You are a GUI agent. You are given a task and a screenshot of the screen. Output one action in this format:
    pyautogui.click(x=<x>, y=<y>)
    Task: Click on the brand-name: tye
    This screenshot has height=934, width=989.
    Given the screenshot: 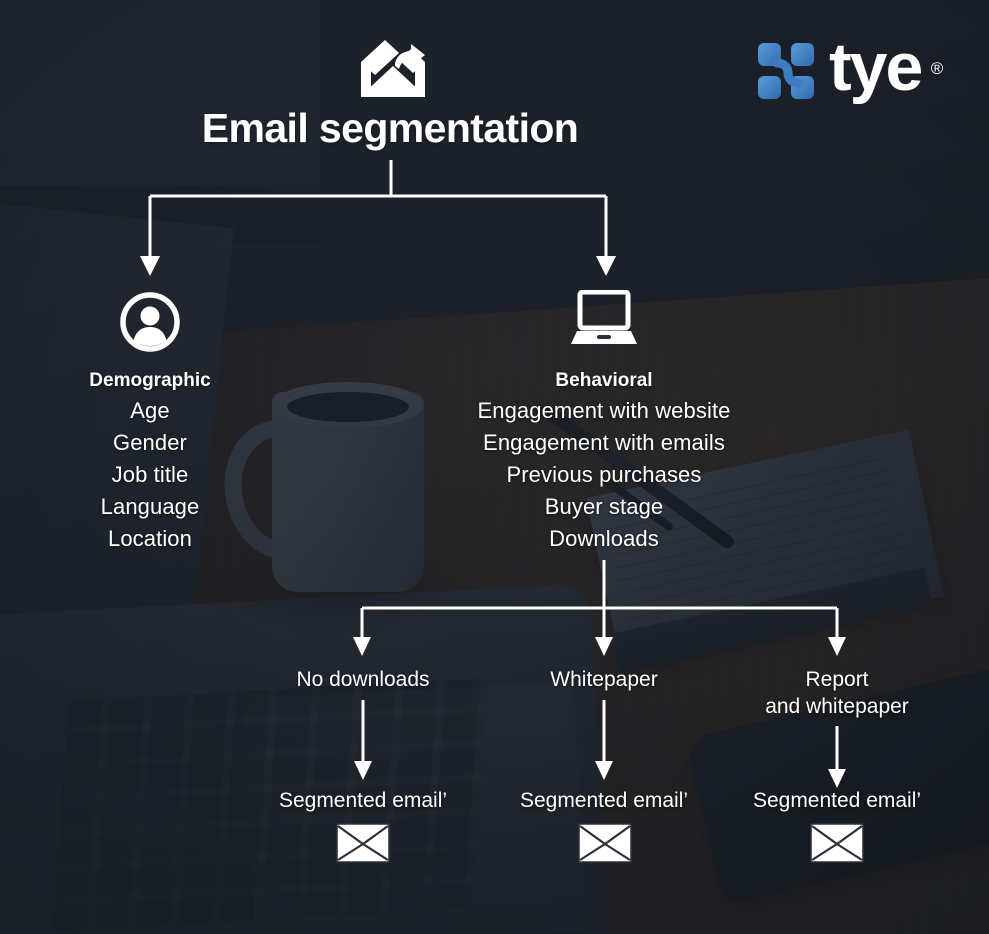 What is the action you would take?
    pyautogui.click(x=876, y=67)
    